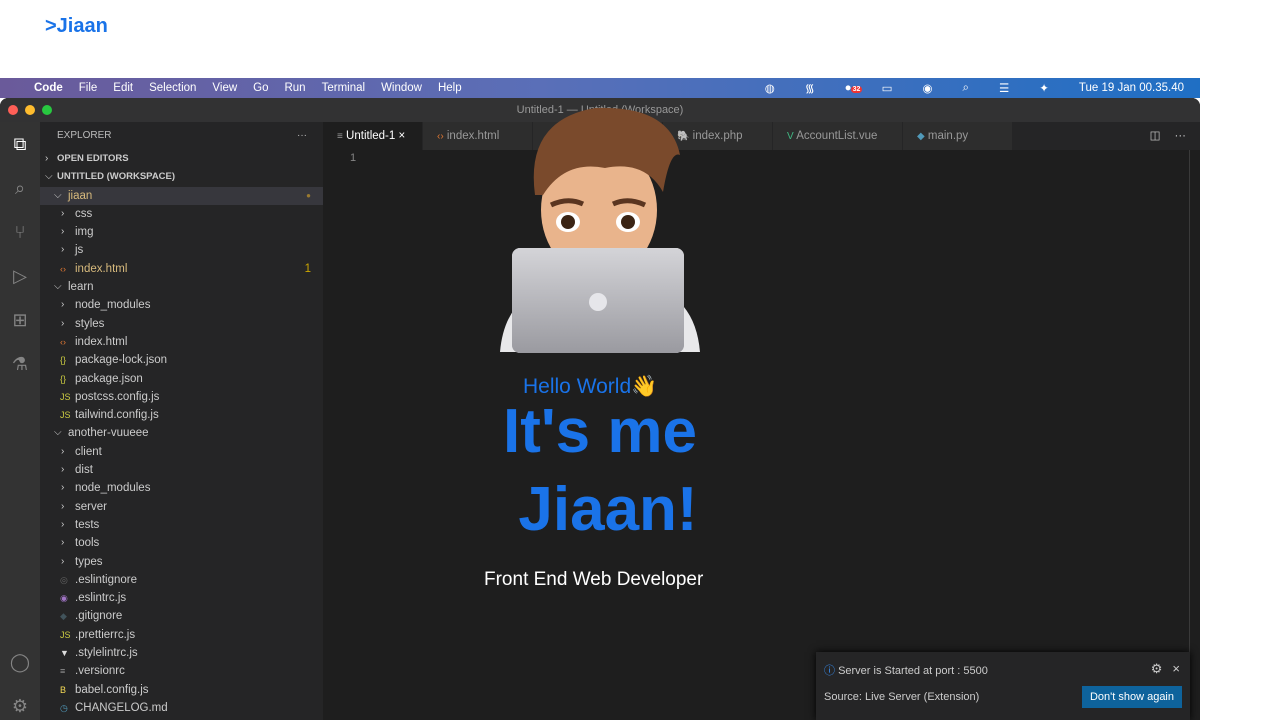 This screenshot has height=720, width=1280. I want to click on close-notification-icon: ×, so click(1176, 669).